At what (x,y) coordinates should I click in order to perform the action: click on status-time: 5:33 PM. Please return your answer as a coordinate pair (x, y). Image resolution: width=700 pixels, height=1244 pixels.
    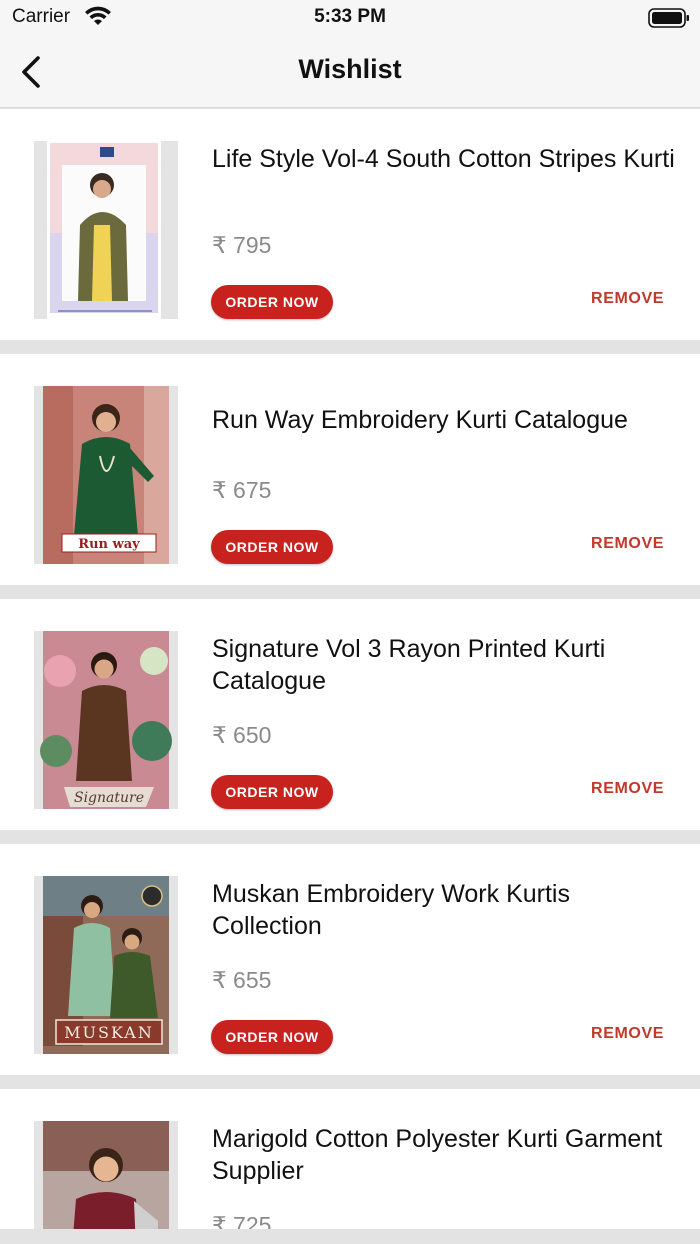
    Looking at the image, I should click on (350, 16).